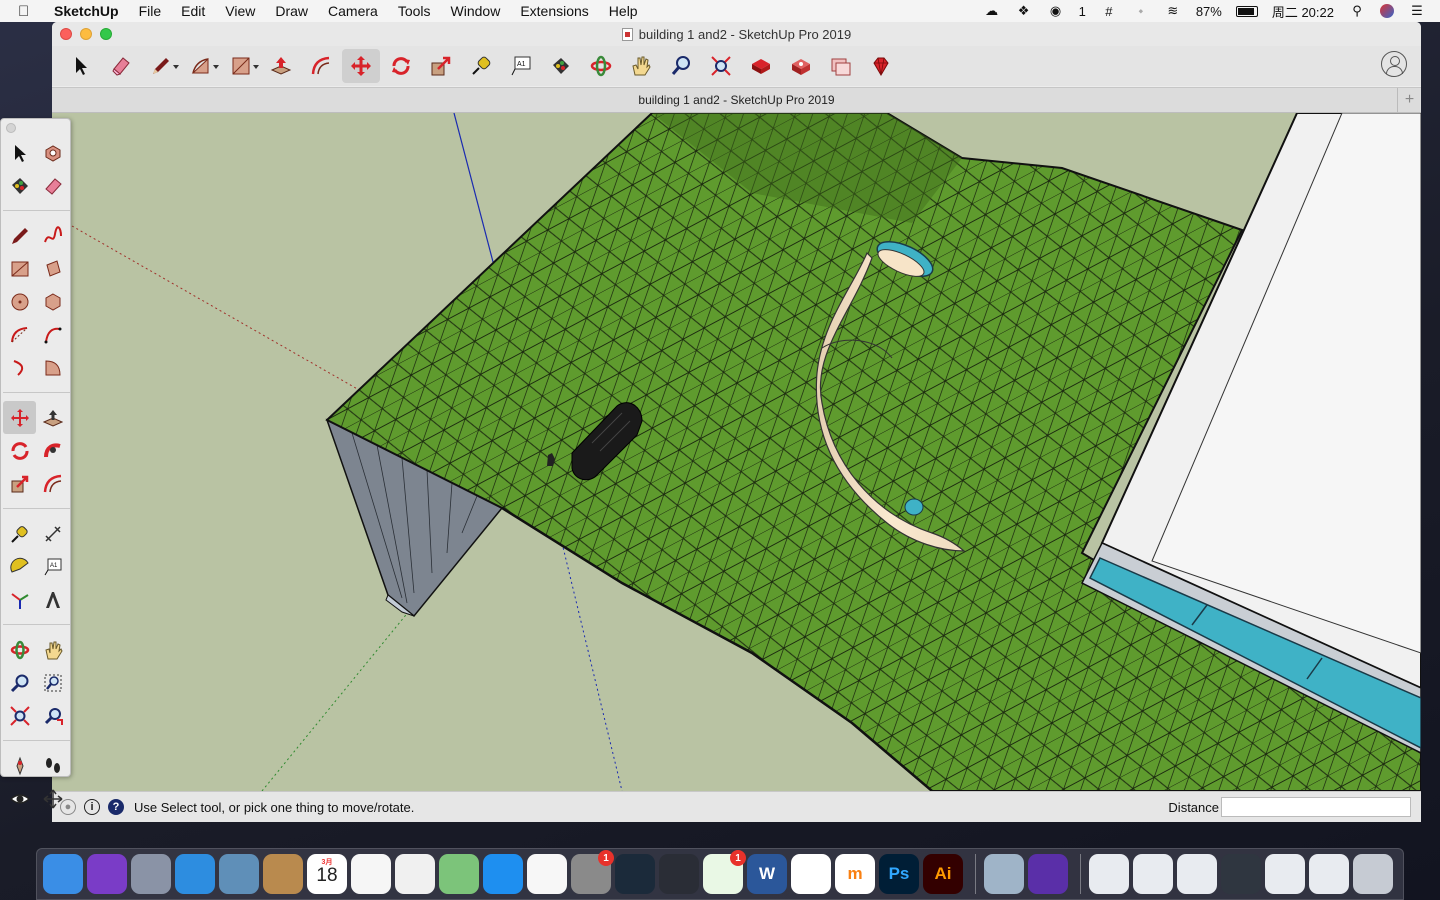 The width and height of the screenshot is (1440, 900). What do you see at coordinates (19, 715) in the screenshot?
I see `palette-zoom-extents-tool` at bounding box center [19, 715].